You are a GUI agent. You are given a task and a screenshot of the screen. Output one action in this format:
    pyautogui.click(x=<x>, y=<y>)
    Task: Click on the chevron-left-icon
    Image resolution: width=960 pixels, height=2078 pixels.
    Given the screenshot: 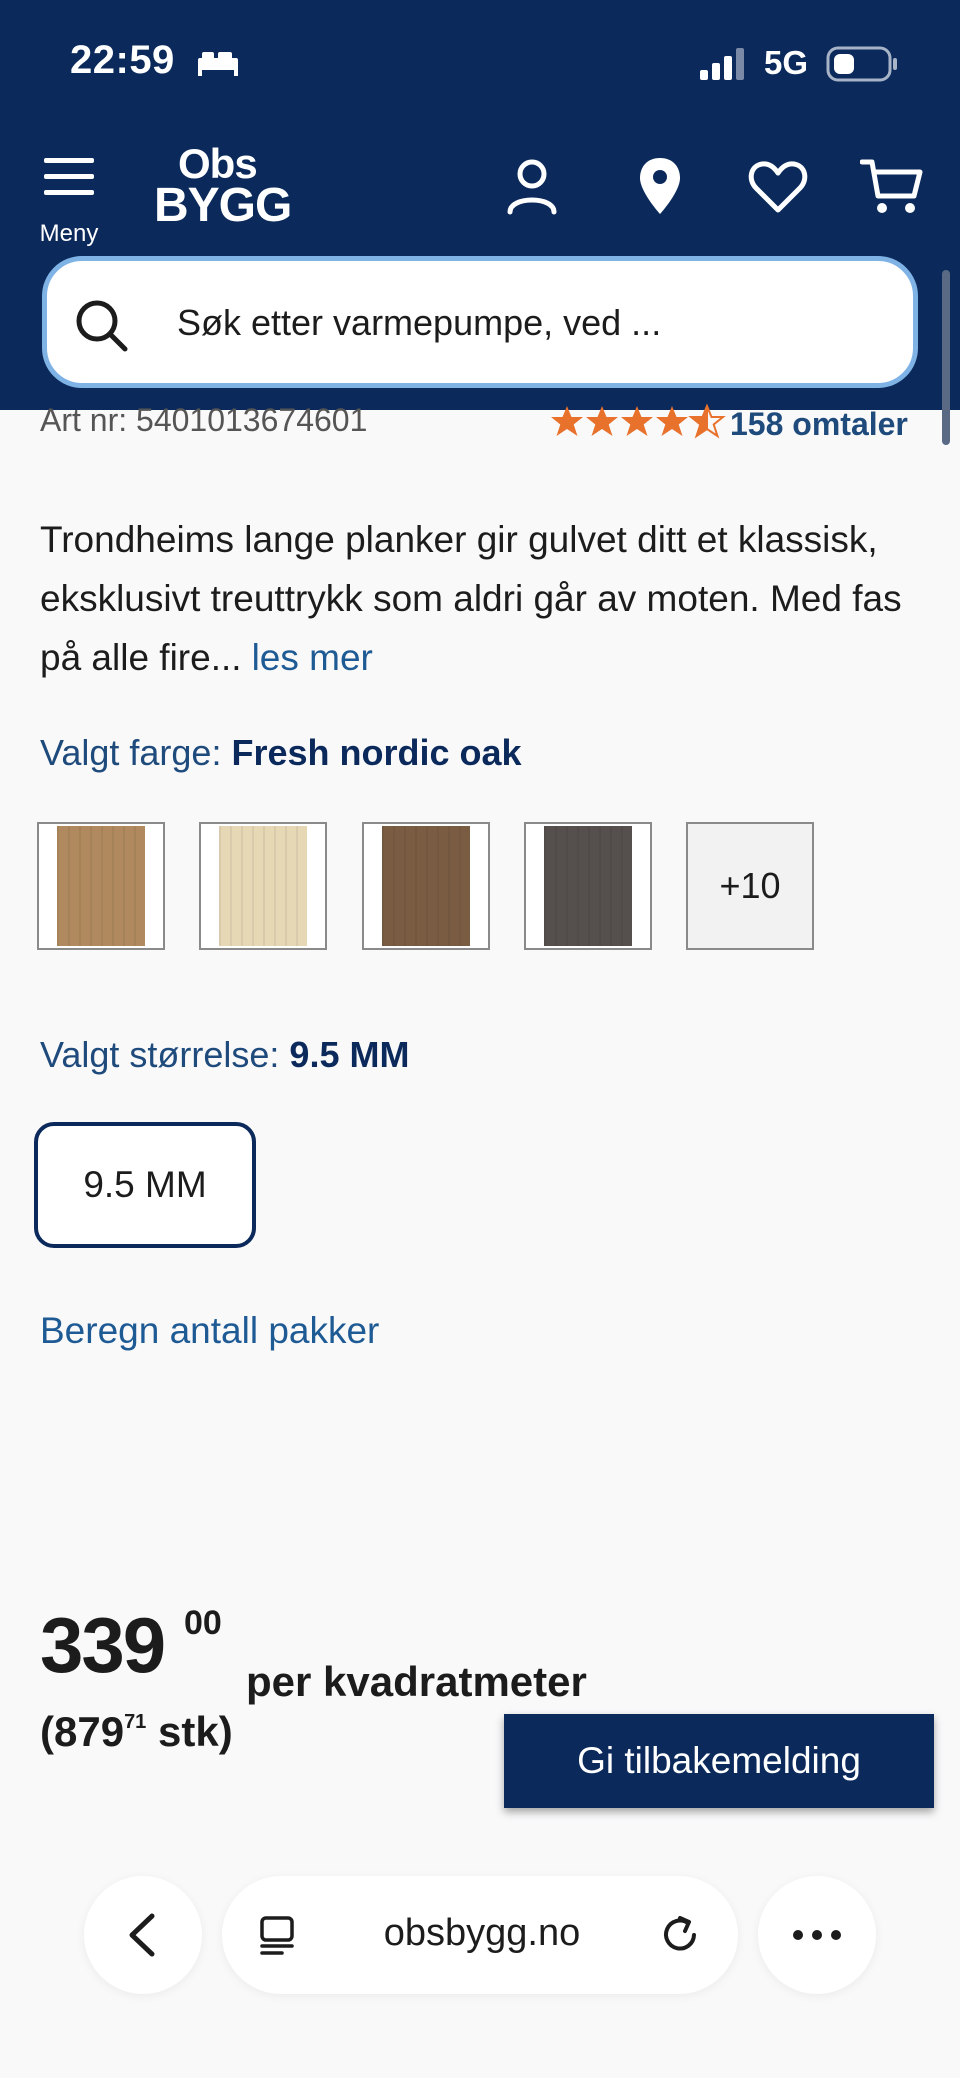 What is the action you would take?
    pyautogui.click(x=142, y=1935)
    